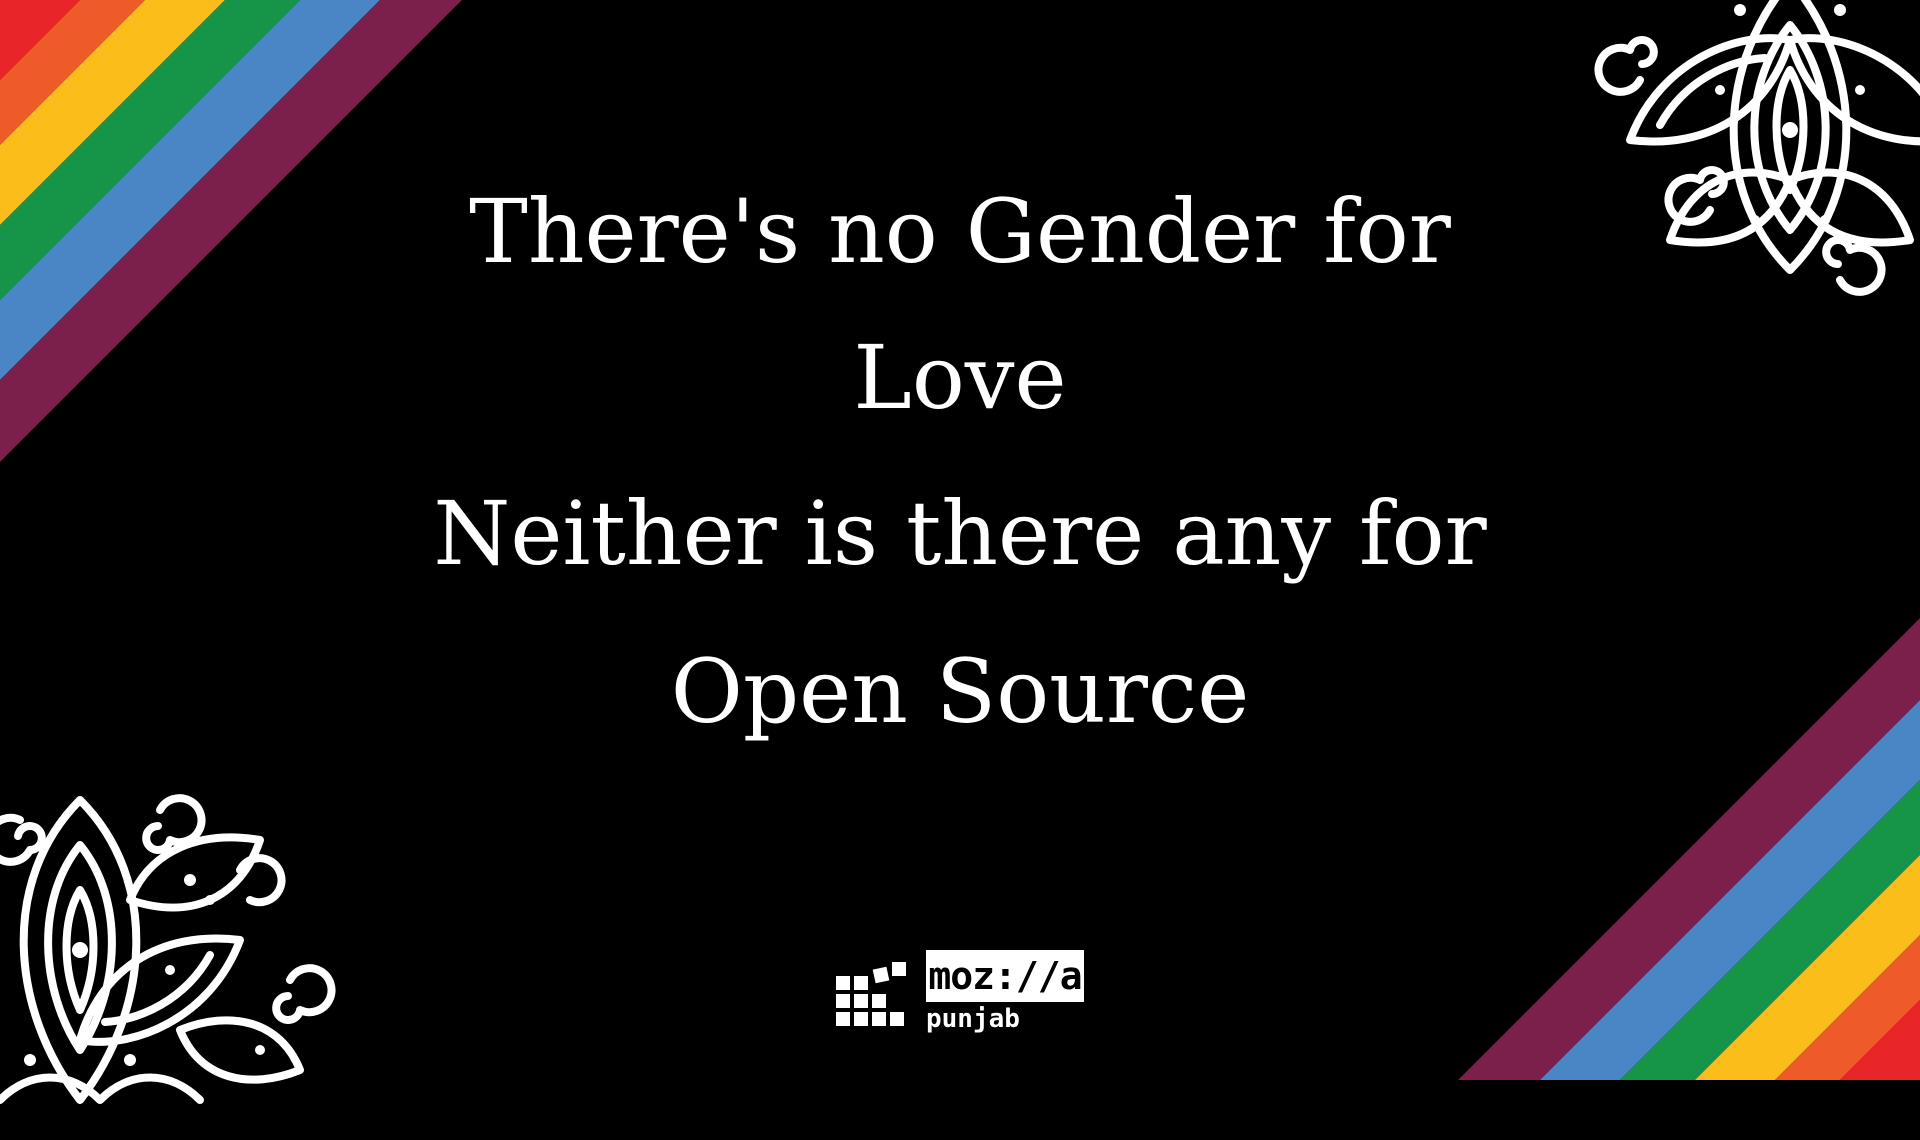 The image size is (1920, 1140). I want to click on headline-line-4: Open Source, so click(960, 691).